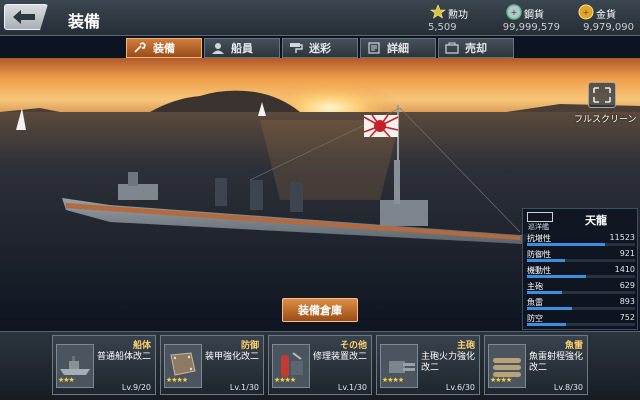 This screenshot has width=640, height=400. What do you see at coordinates (458, 15) in the screenshot?
I see `merit-label: 勲功` at bounding box center [458, 15].